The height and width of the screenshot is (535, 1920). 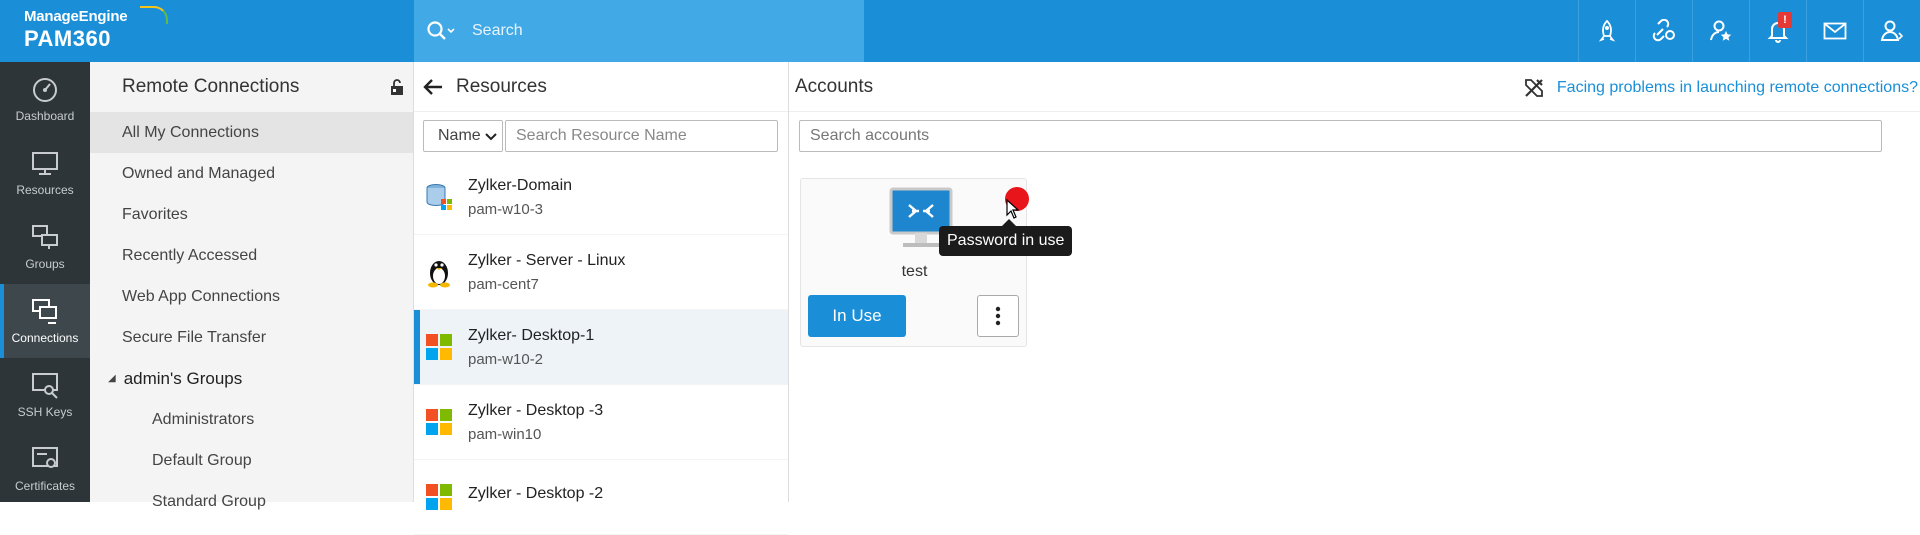 I want to click on nav-dashboard: Dashboard, so click(x=45, y=99).